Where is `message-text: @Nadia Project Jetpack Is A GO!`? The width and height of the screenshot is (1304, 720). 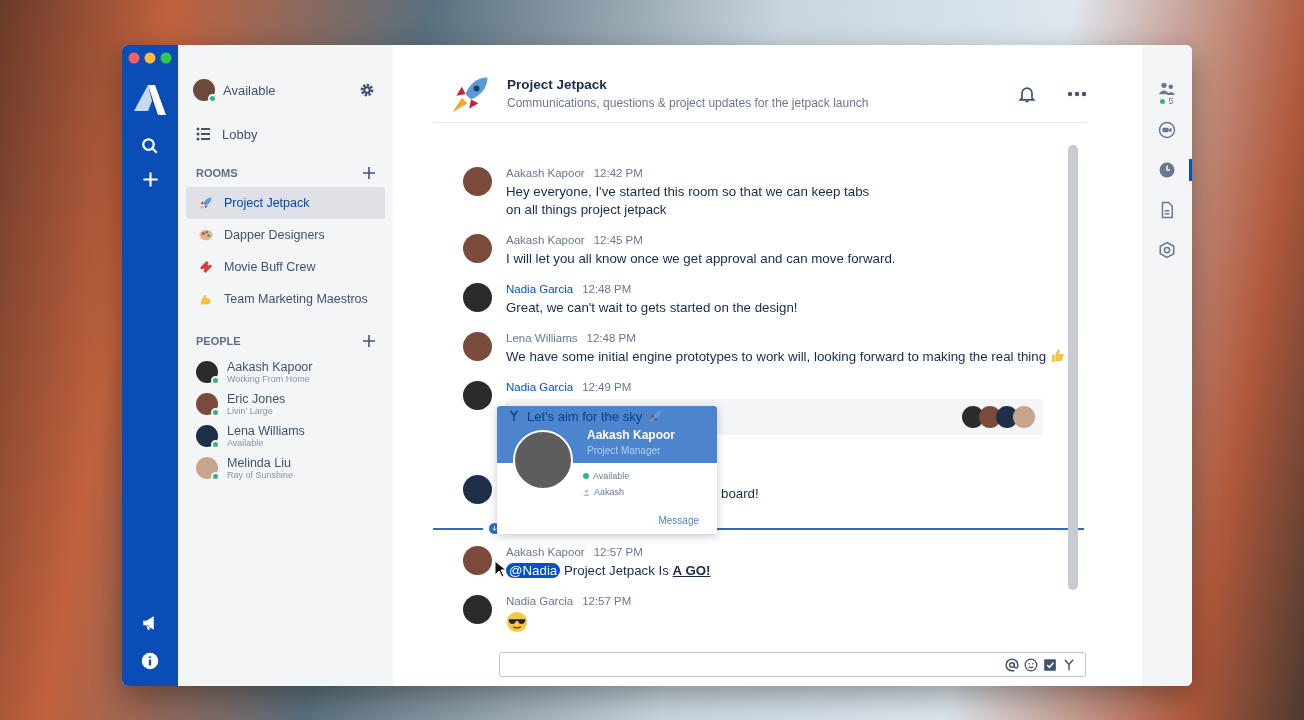
message-text: @Nadia Project Jetpack Is A GO! is located at coordinates (804, 571).